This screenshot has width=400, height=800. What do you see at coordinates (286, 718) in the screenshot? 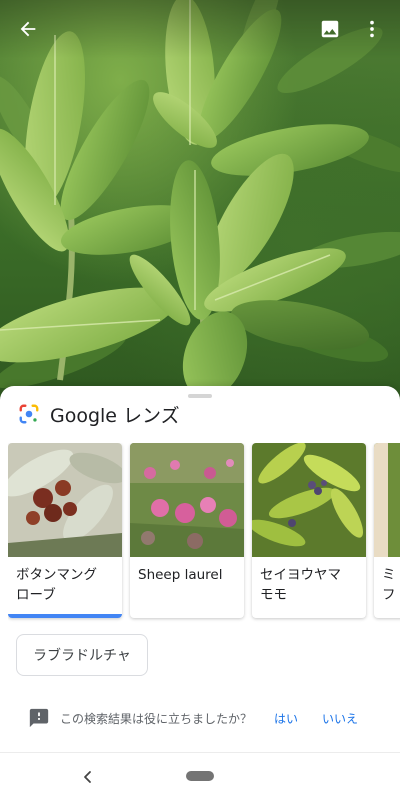
I see `feedback-yes-button: はい` at bounding box center [286, 718].